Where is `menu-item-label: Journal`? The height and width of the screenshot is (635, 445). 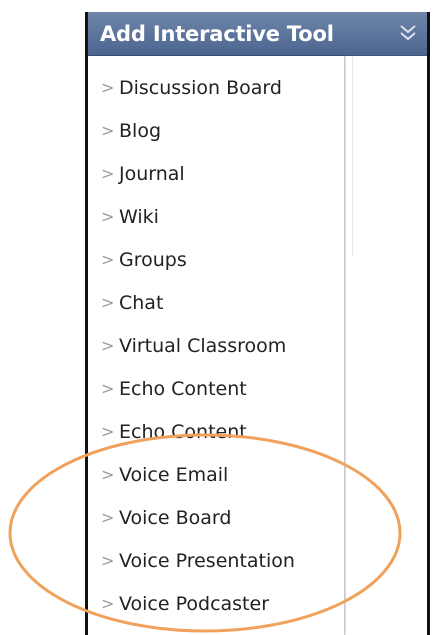 menu-item-label: Journal is located at coordinates (152, 173).